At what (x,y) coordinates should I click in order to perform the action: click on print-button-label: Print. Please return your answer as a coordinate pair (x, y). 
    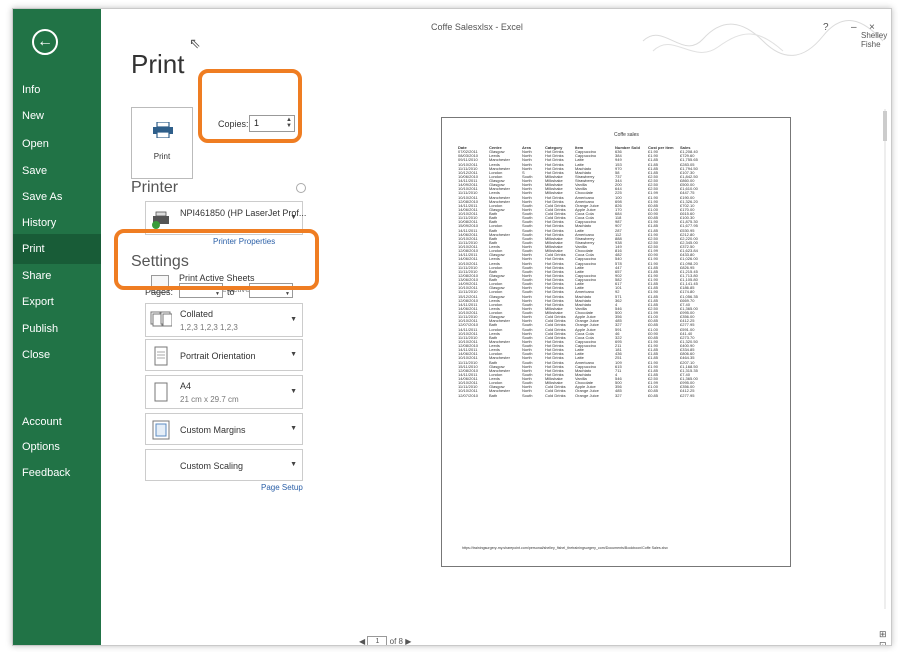
    Looking at the image, I should click on (162, 156).